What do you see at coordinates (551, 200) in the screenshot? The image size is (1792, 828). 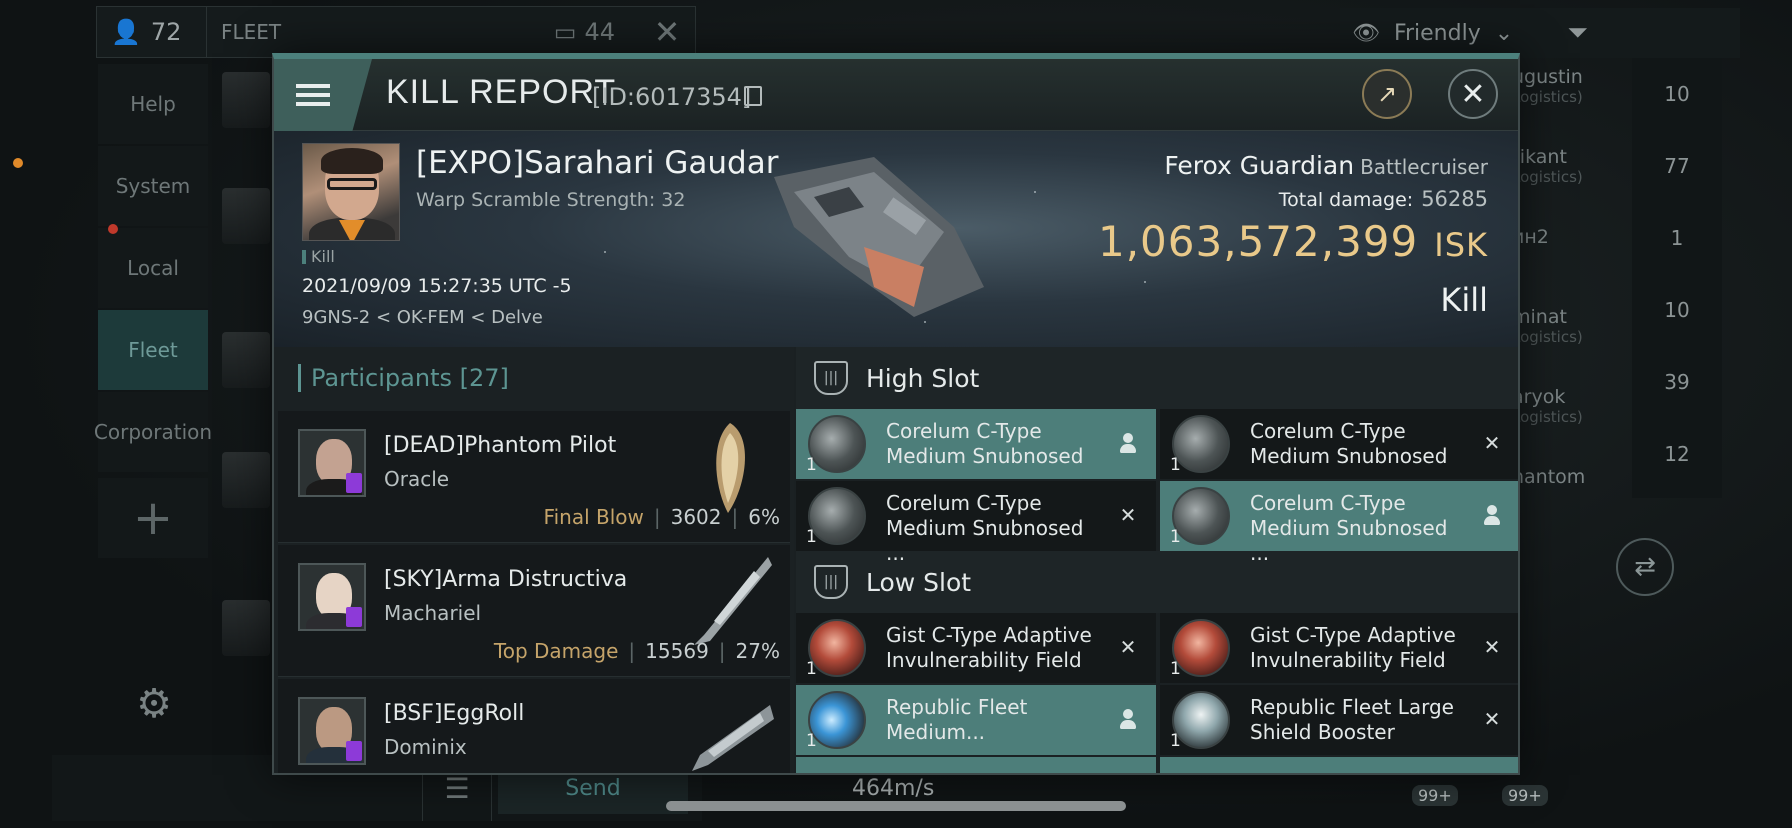 I see `warp-scramble-strength: Warp Scramble Strength: 32` at bounding box center [551, 200].